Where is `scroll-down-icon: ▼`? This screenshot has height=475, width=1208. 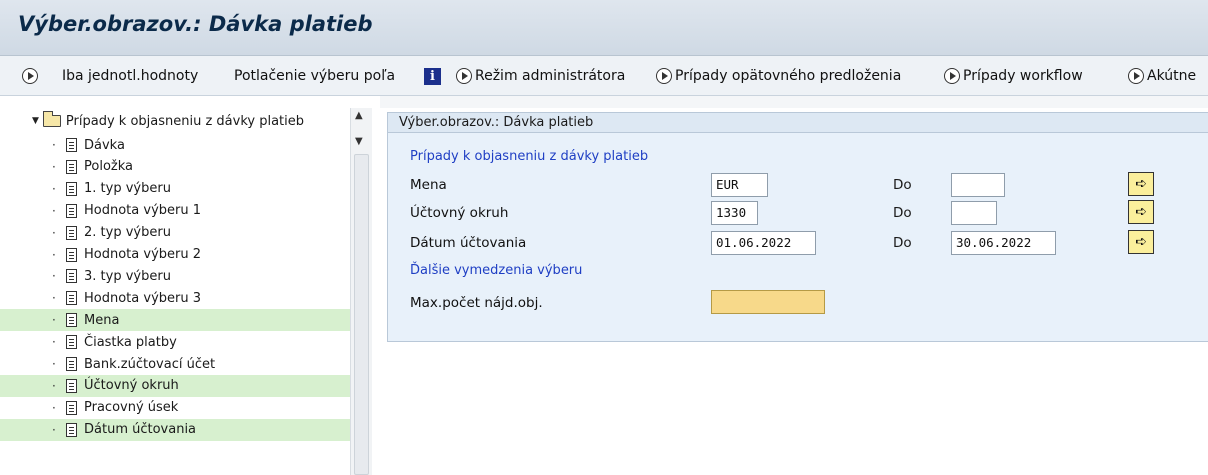
scroll-down-icon: ▼ is located at coordinates (359, 141).